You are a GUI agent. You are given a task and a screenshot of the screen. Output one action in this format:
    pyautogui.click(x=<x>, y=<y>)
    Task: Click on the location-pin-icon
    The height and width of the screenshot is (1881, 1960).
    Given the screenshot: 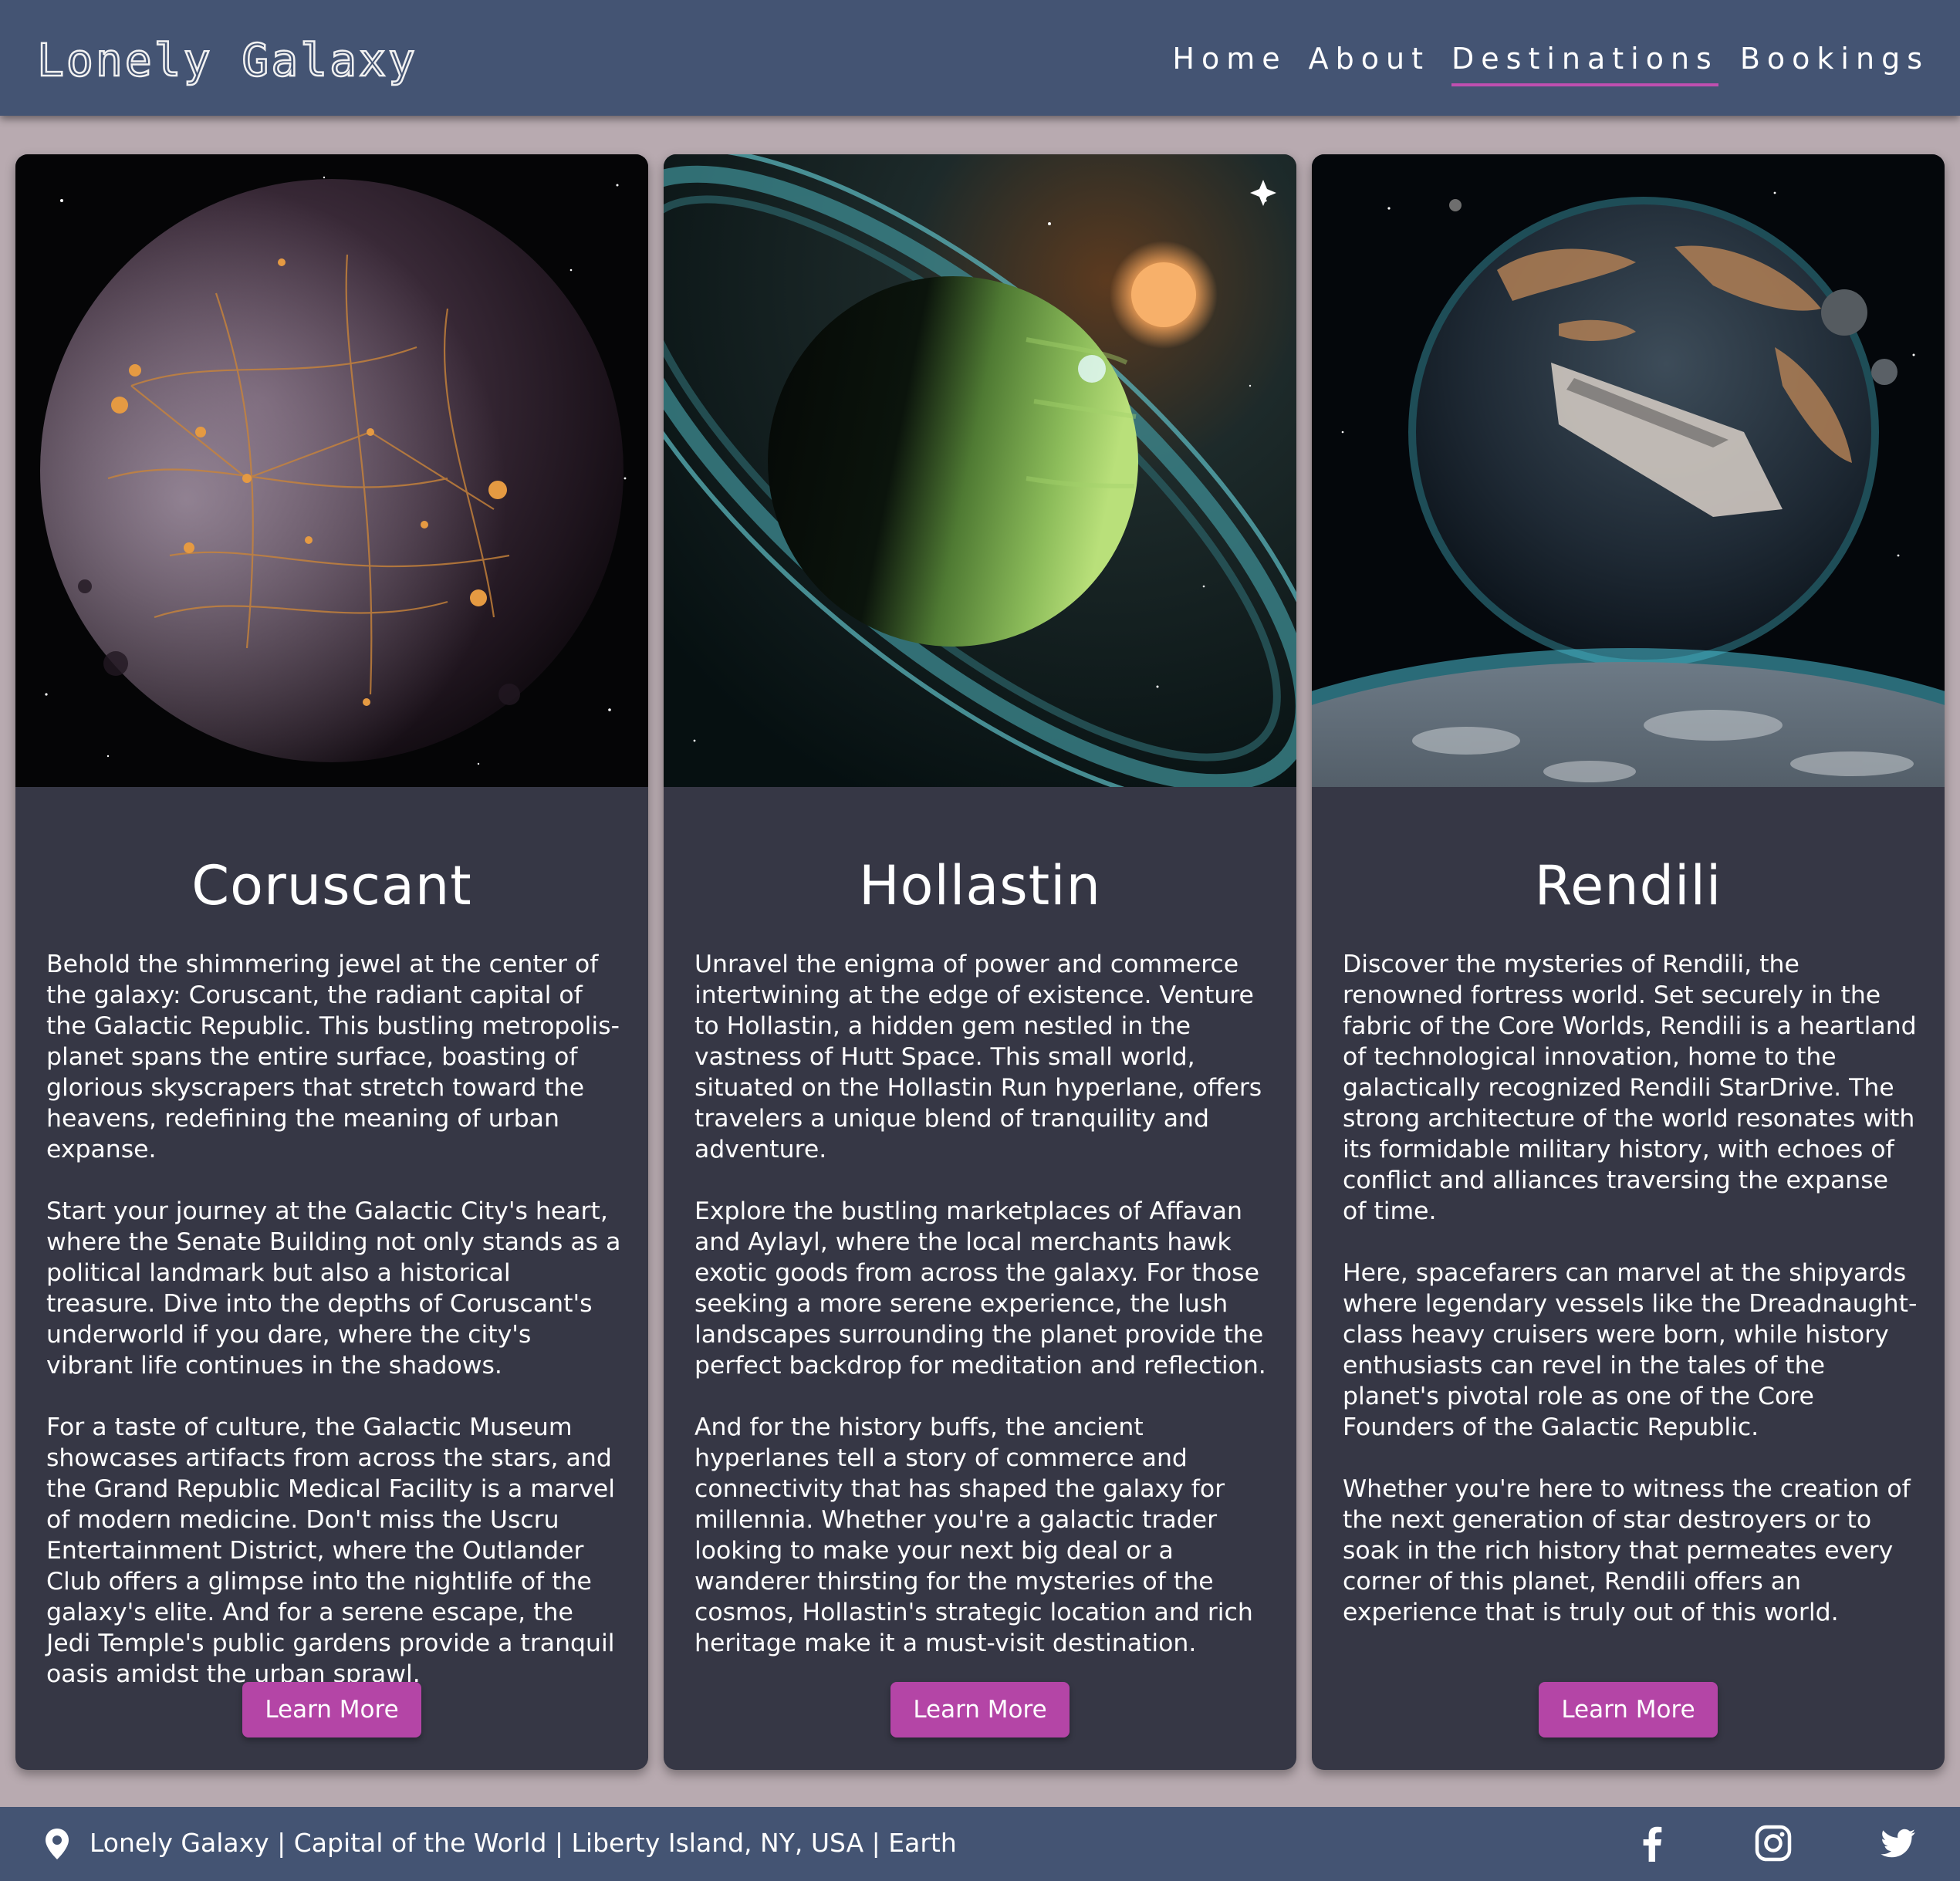 What is the action you would take?
    pyautogui.click(x=57, y=1844)
    